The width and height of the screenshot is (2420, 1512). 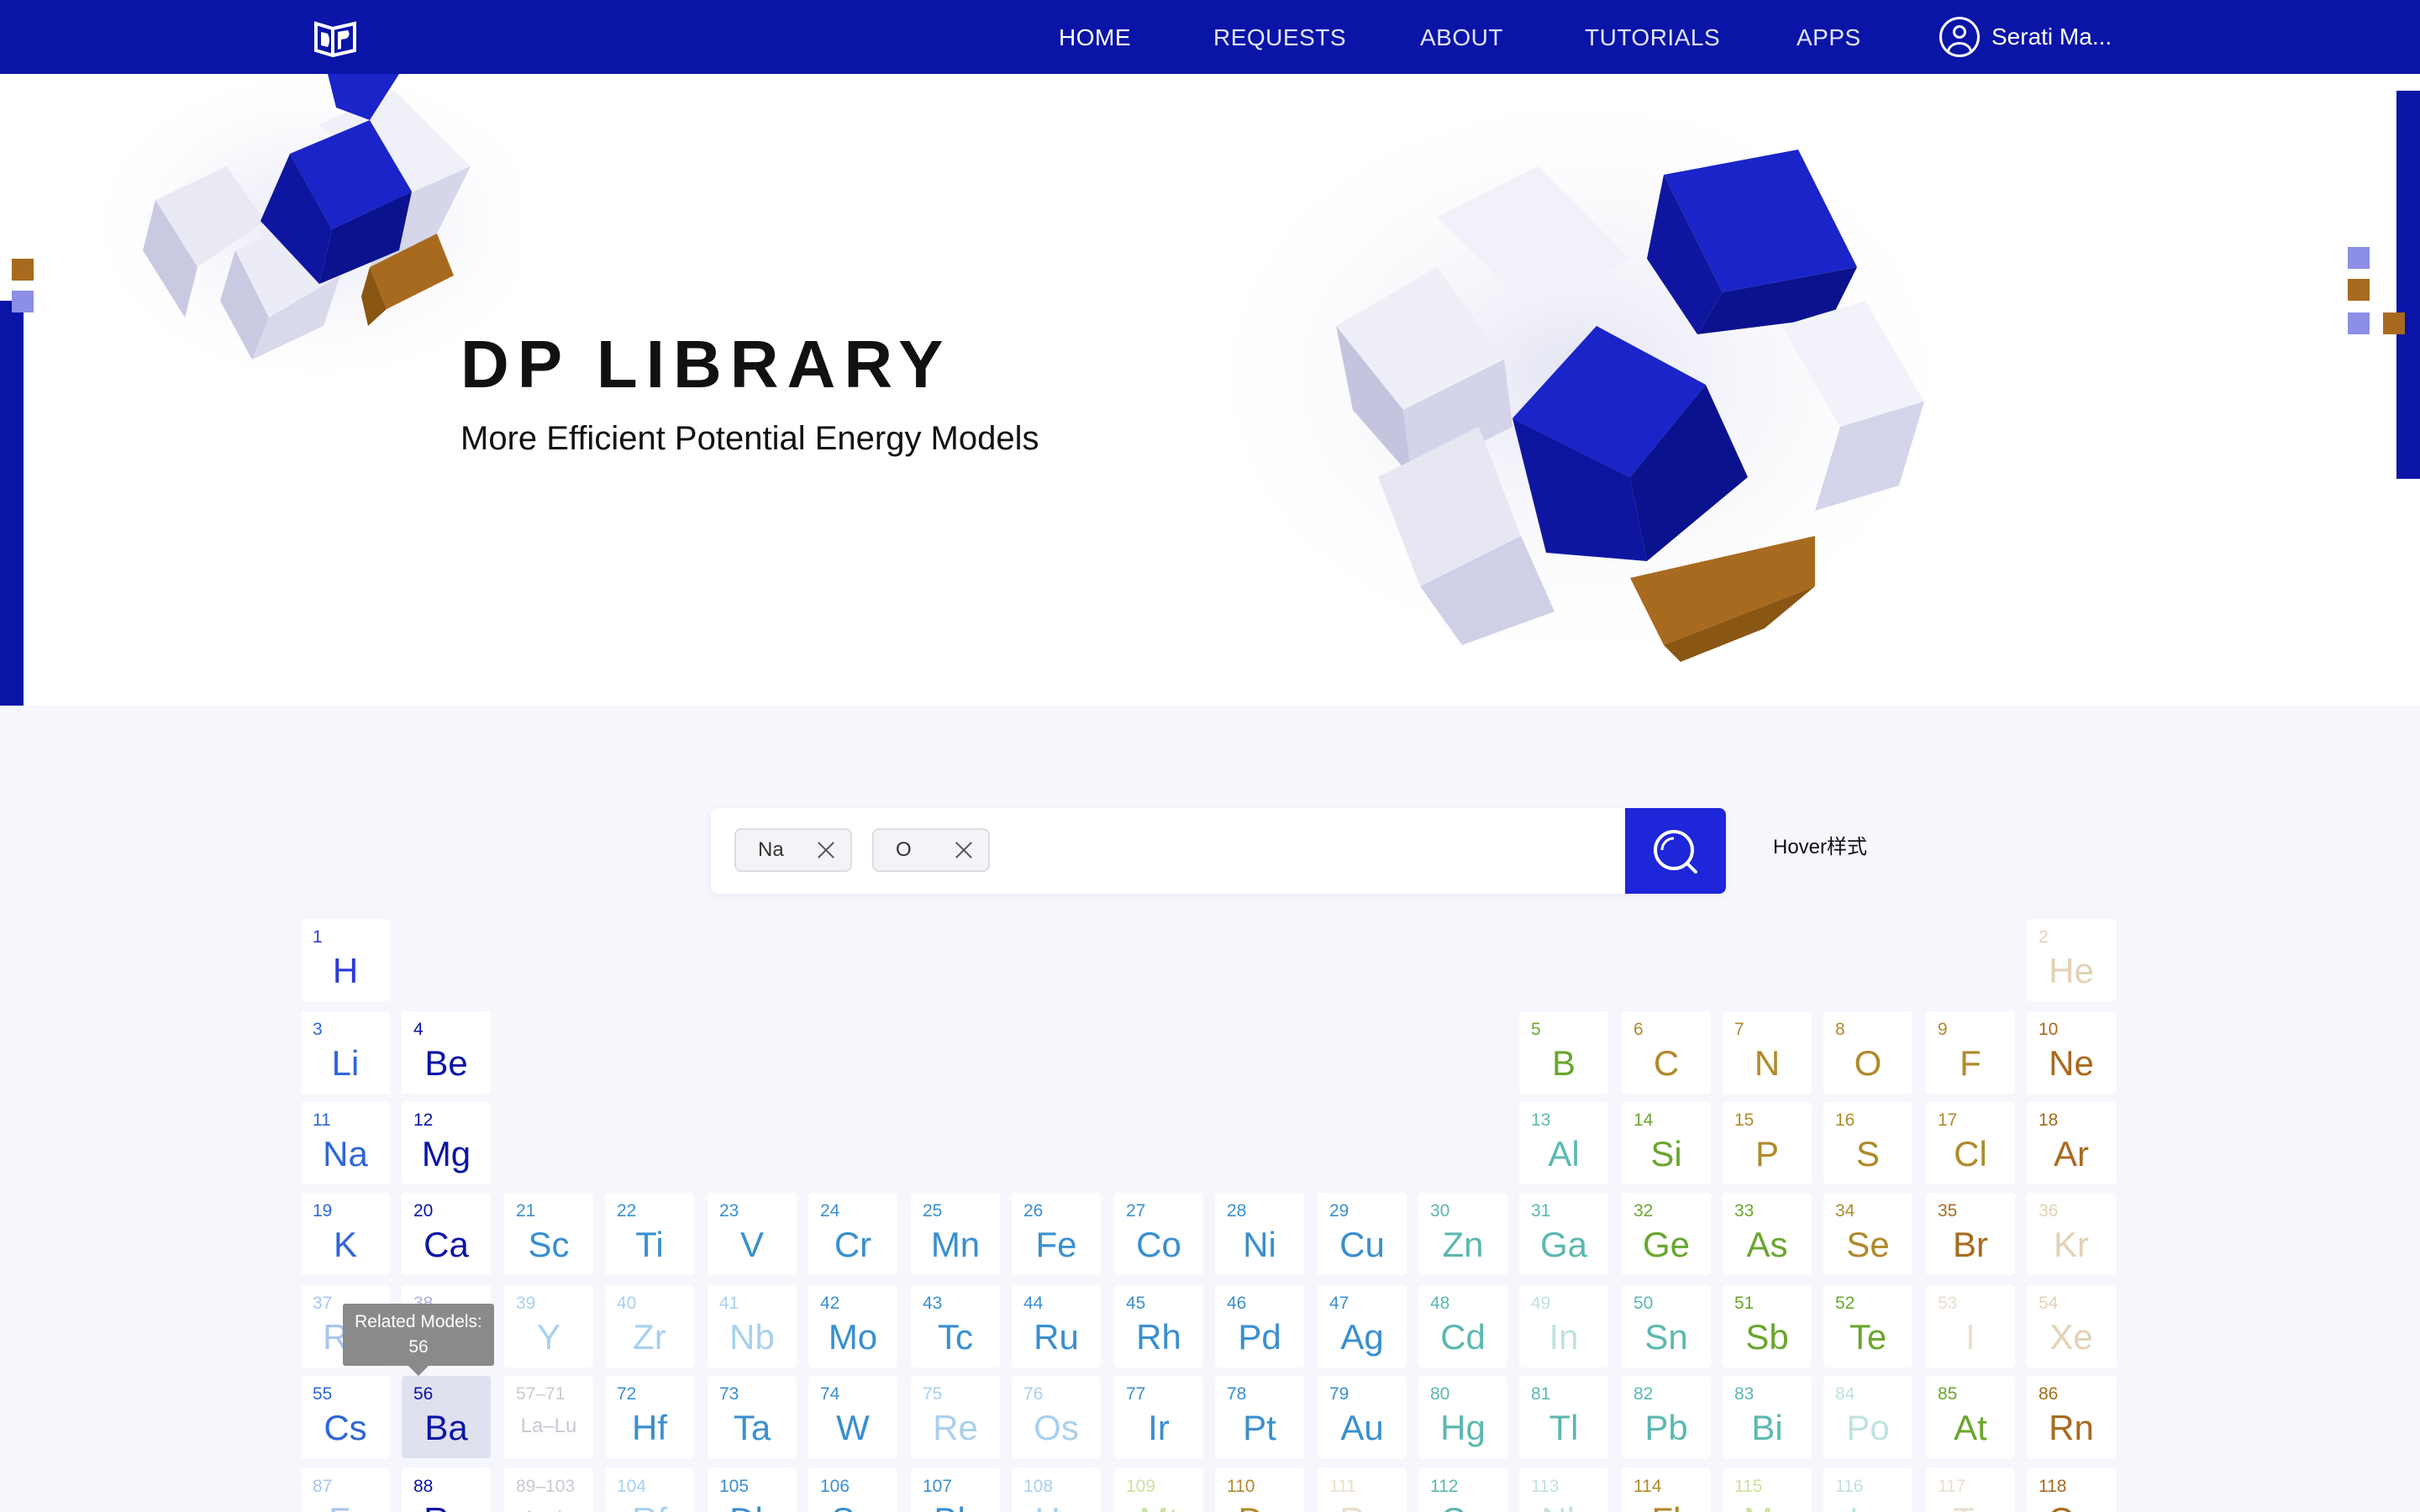 What do you see at coordinates (931, 850) in the screenshot?
I see `element-chip-o: O` at bounding box center [931, 850].